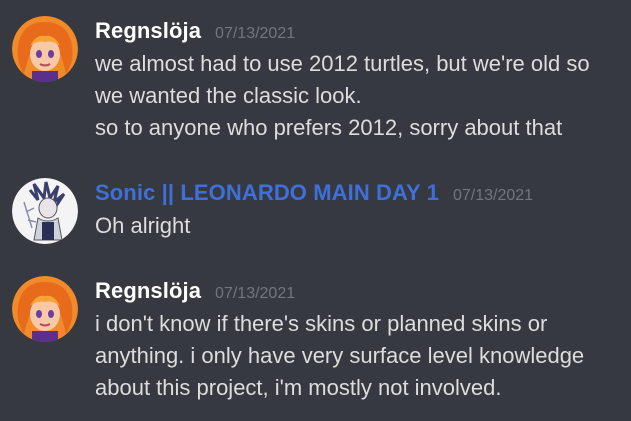 The image size is (631, 421). What do you see at coordinates (267, 193) in the screenshot?
I see `username: Sonic || LEONARDO MAIN DAY 1` at bounding box center [267, 193].